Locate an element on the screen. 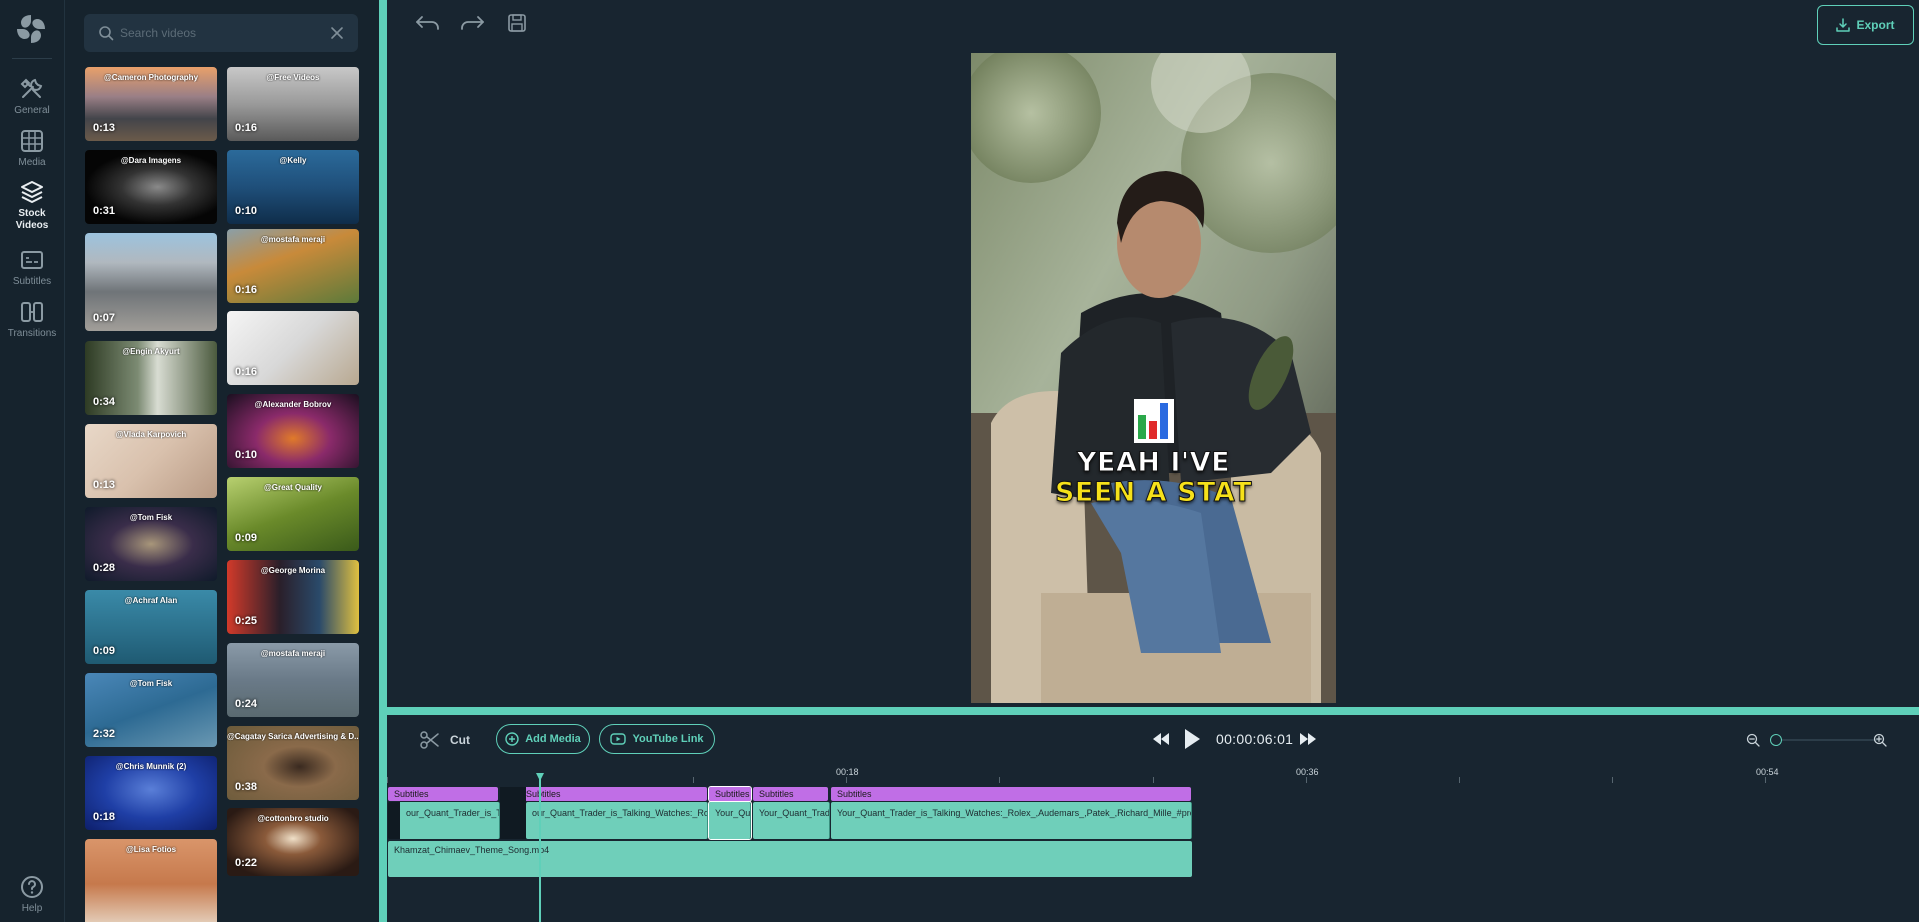  video-duration: 0:38 is located at coordinates (246, 787).